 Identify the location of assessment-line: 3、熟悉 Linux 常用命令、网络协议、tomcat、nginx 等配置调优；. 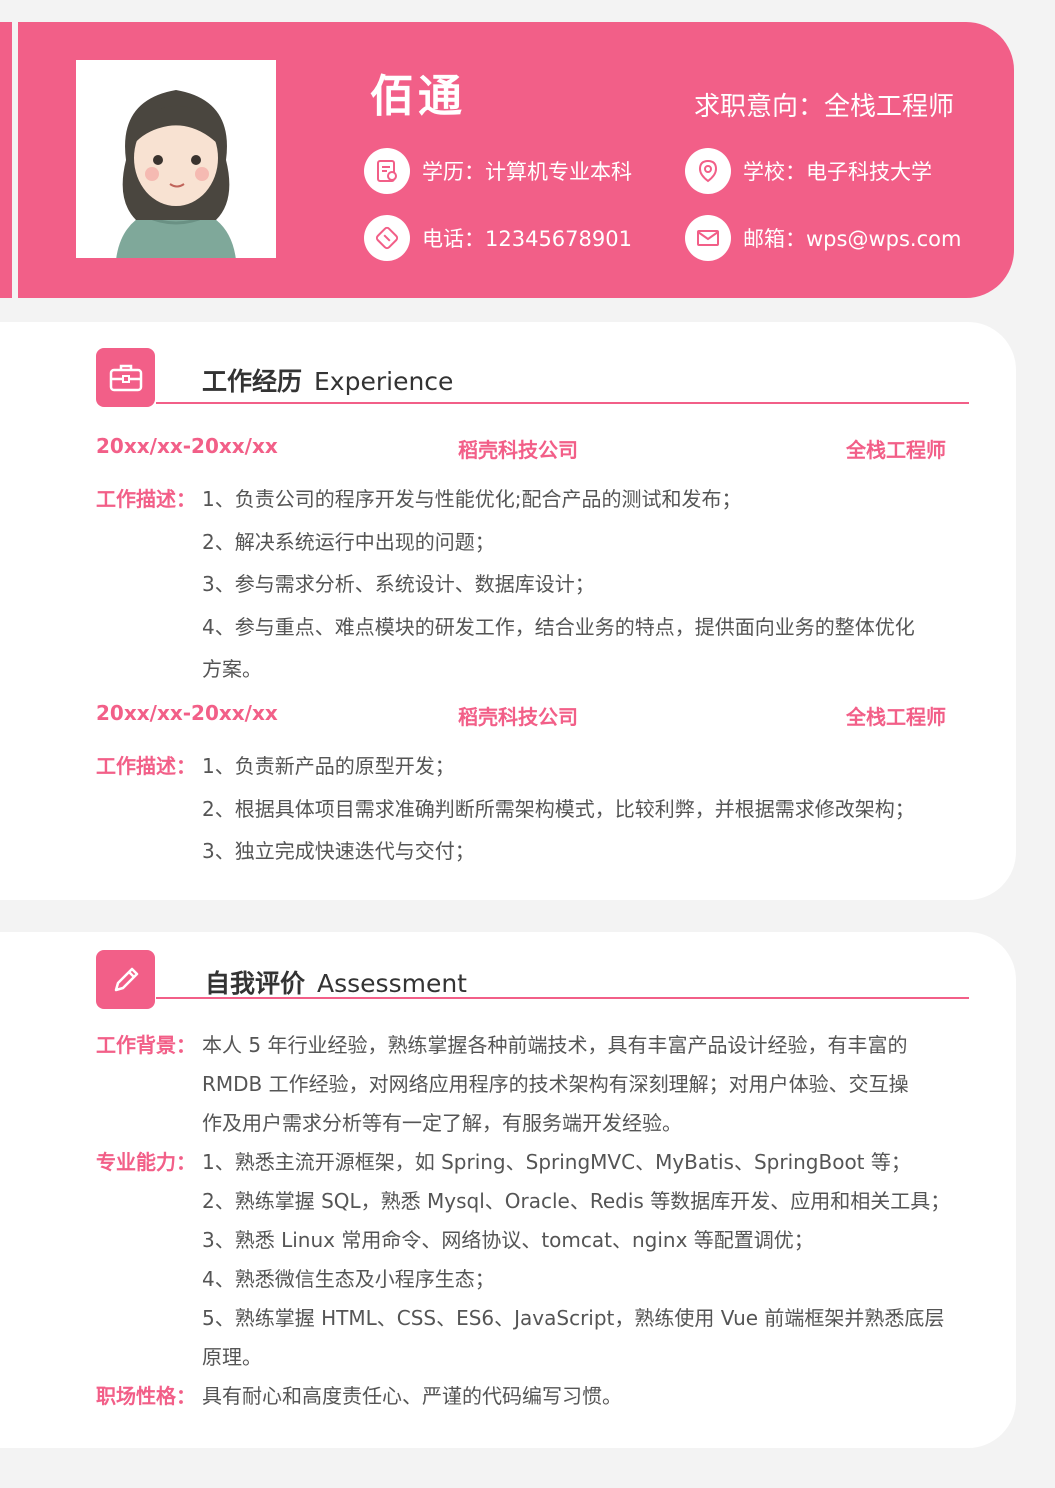
(508, 1240).